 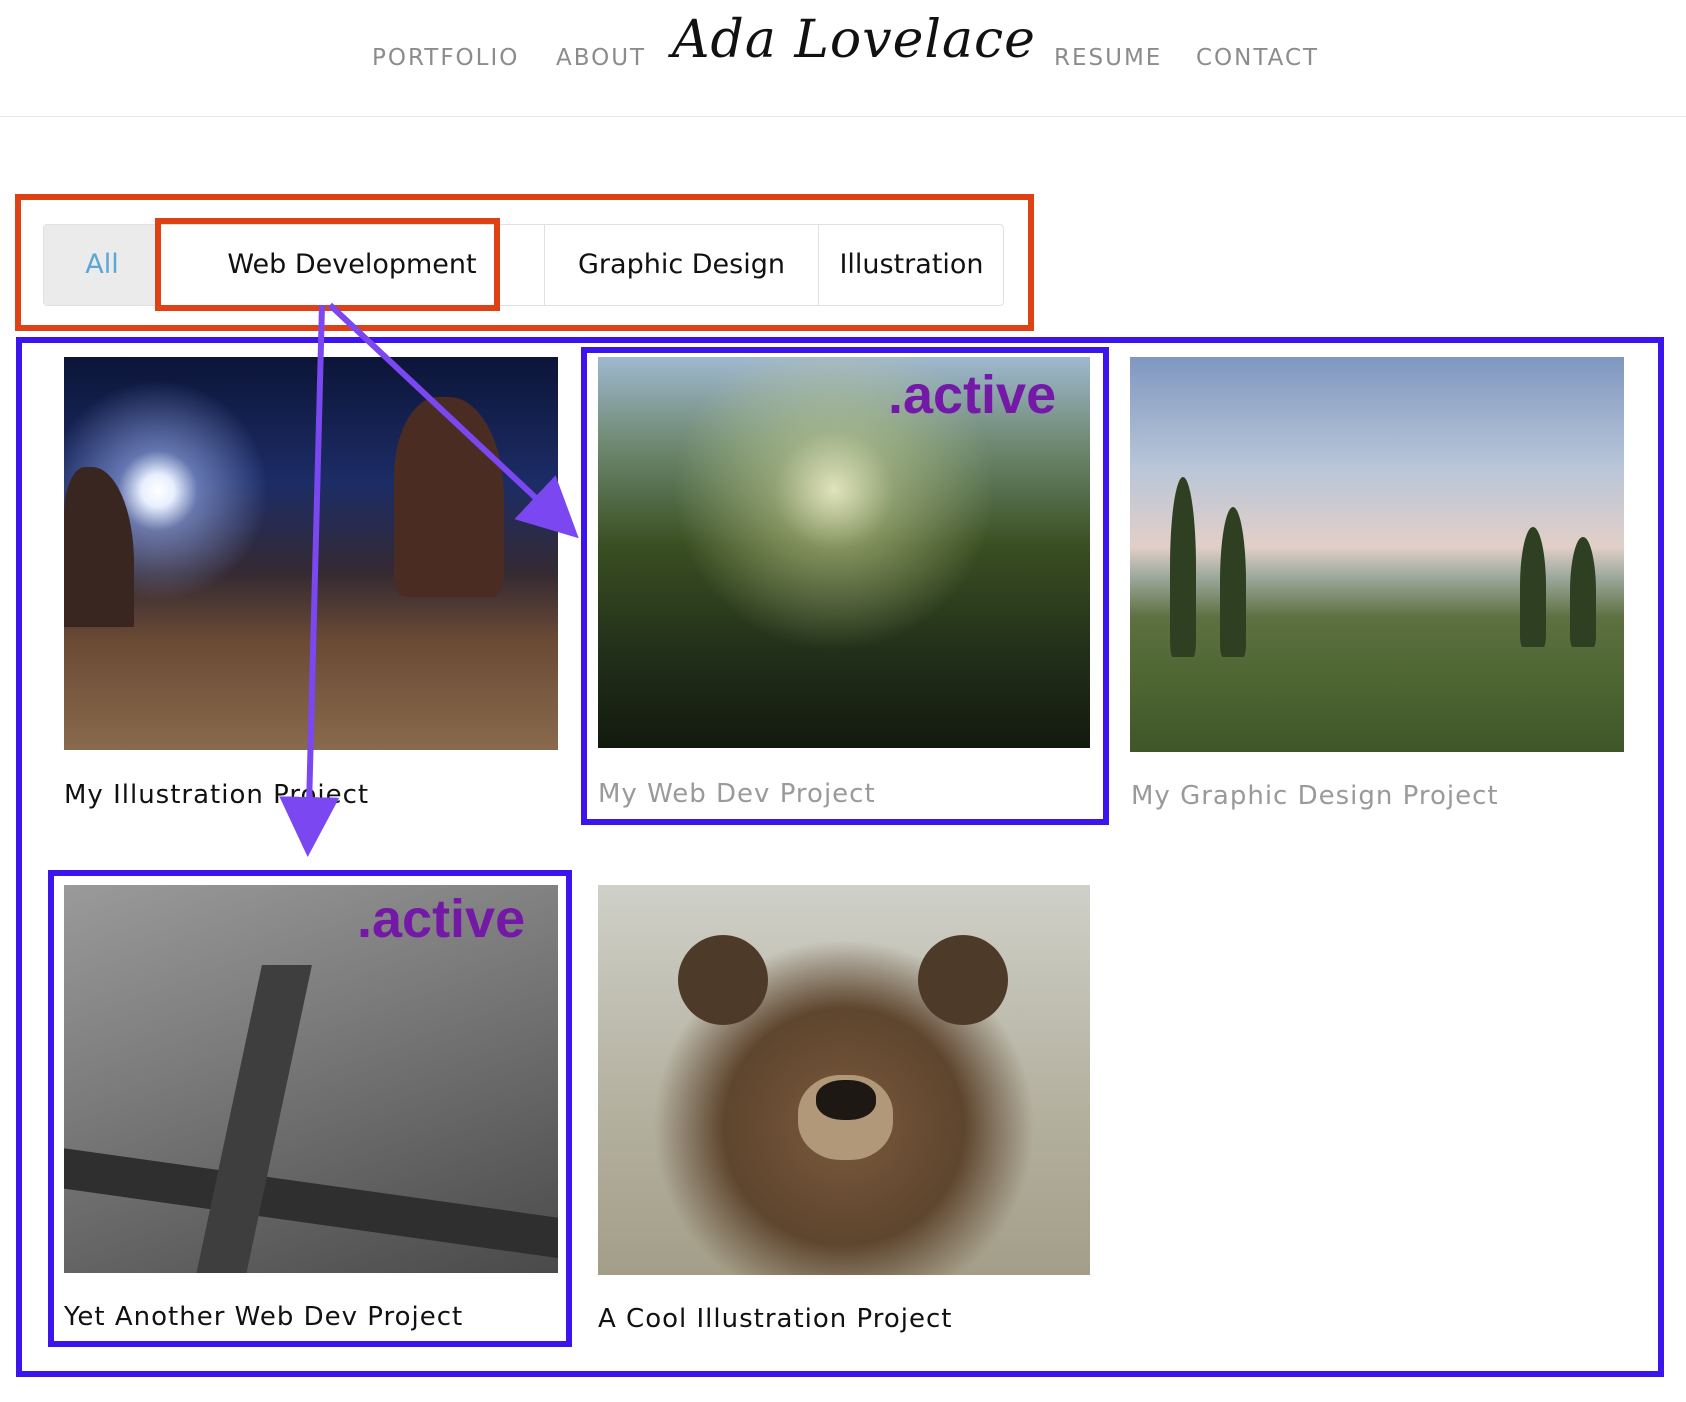 I want to click on annotation-arrows, so click(x=429, y=579).